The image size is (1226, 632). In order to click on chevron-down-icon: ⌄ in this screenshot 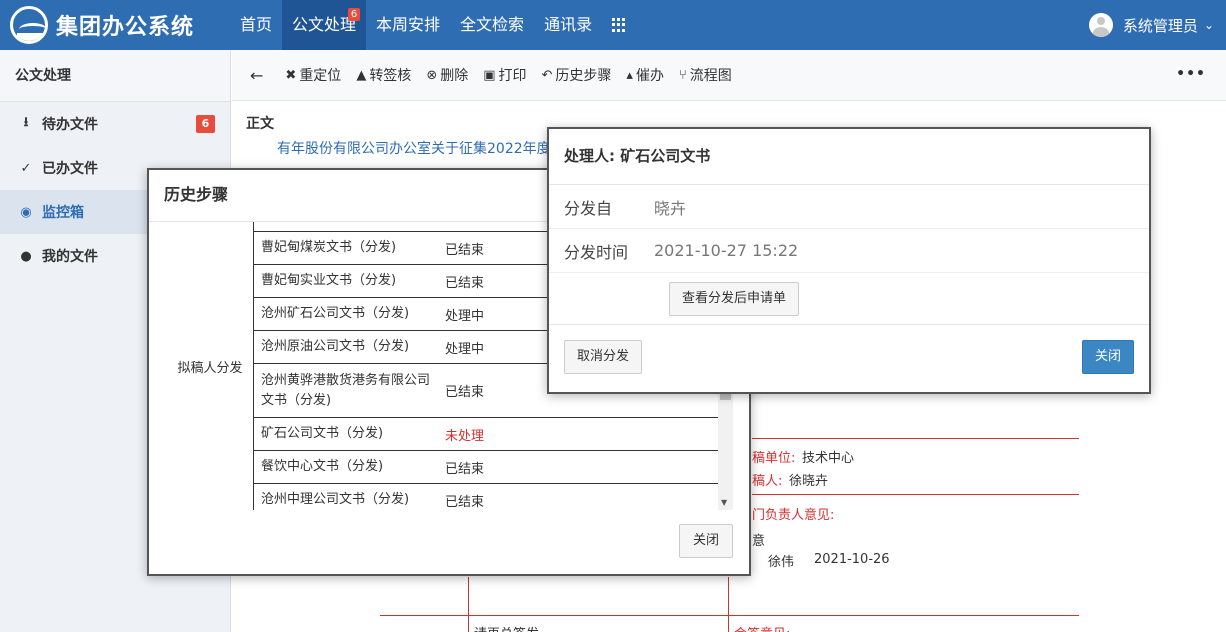, I will do `click(1208, 25)`.